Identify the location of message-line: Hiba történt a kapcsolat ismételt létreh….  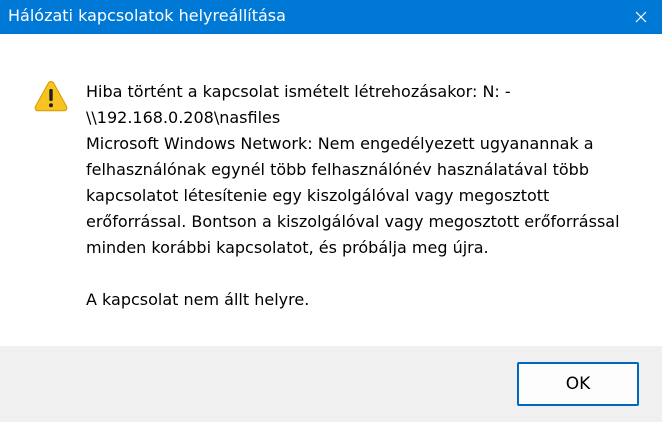
(298, 91).